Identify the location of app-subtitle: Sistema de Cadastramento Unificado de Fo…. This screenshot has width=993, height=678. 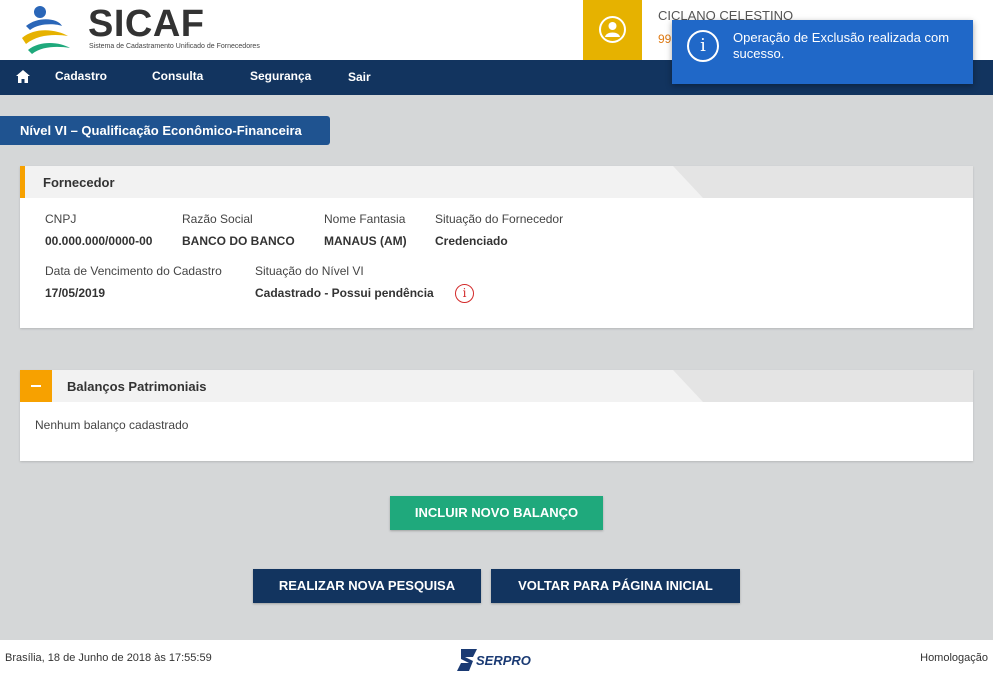
(174, 46).